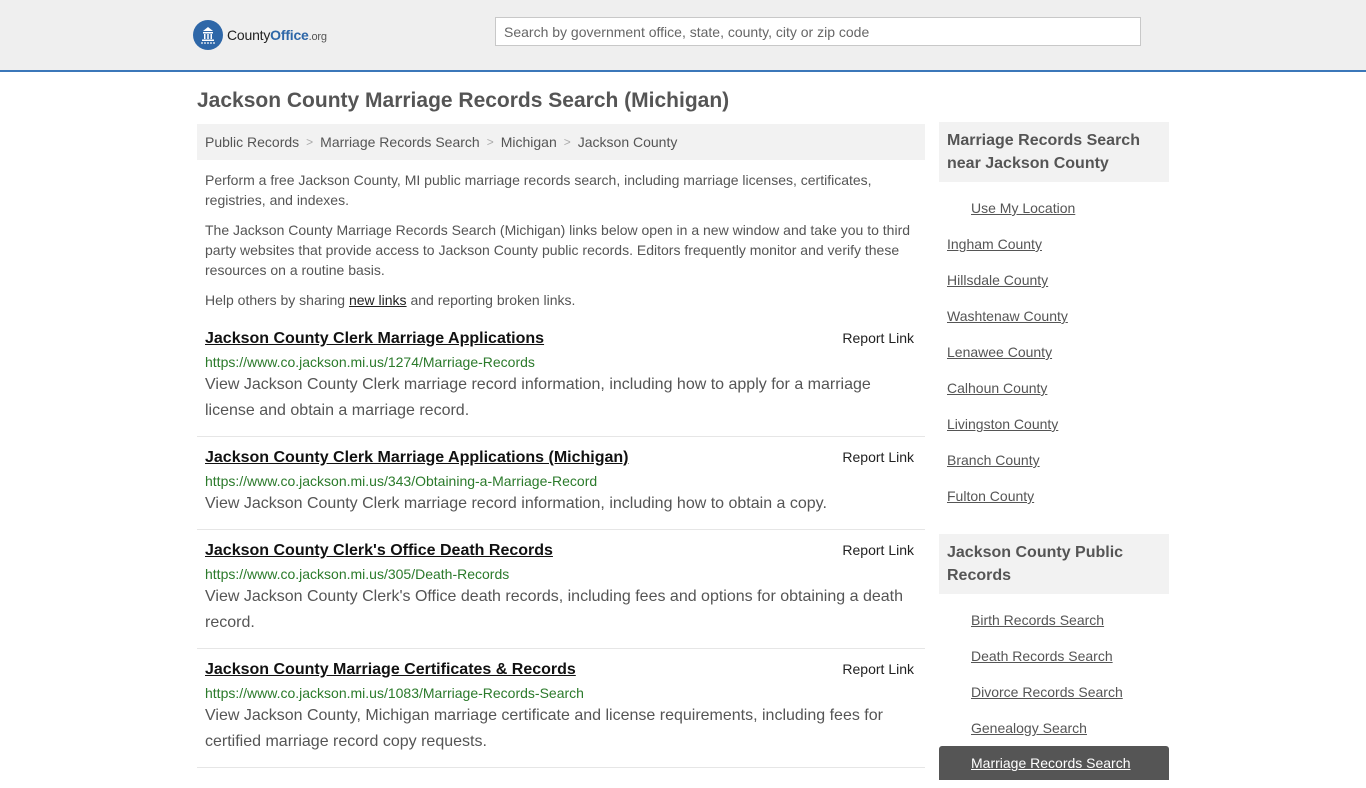 The width and height of the screenshot is (1366, 788). I want to click on capitol-logo-icon, so click(208, 35).